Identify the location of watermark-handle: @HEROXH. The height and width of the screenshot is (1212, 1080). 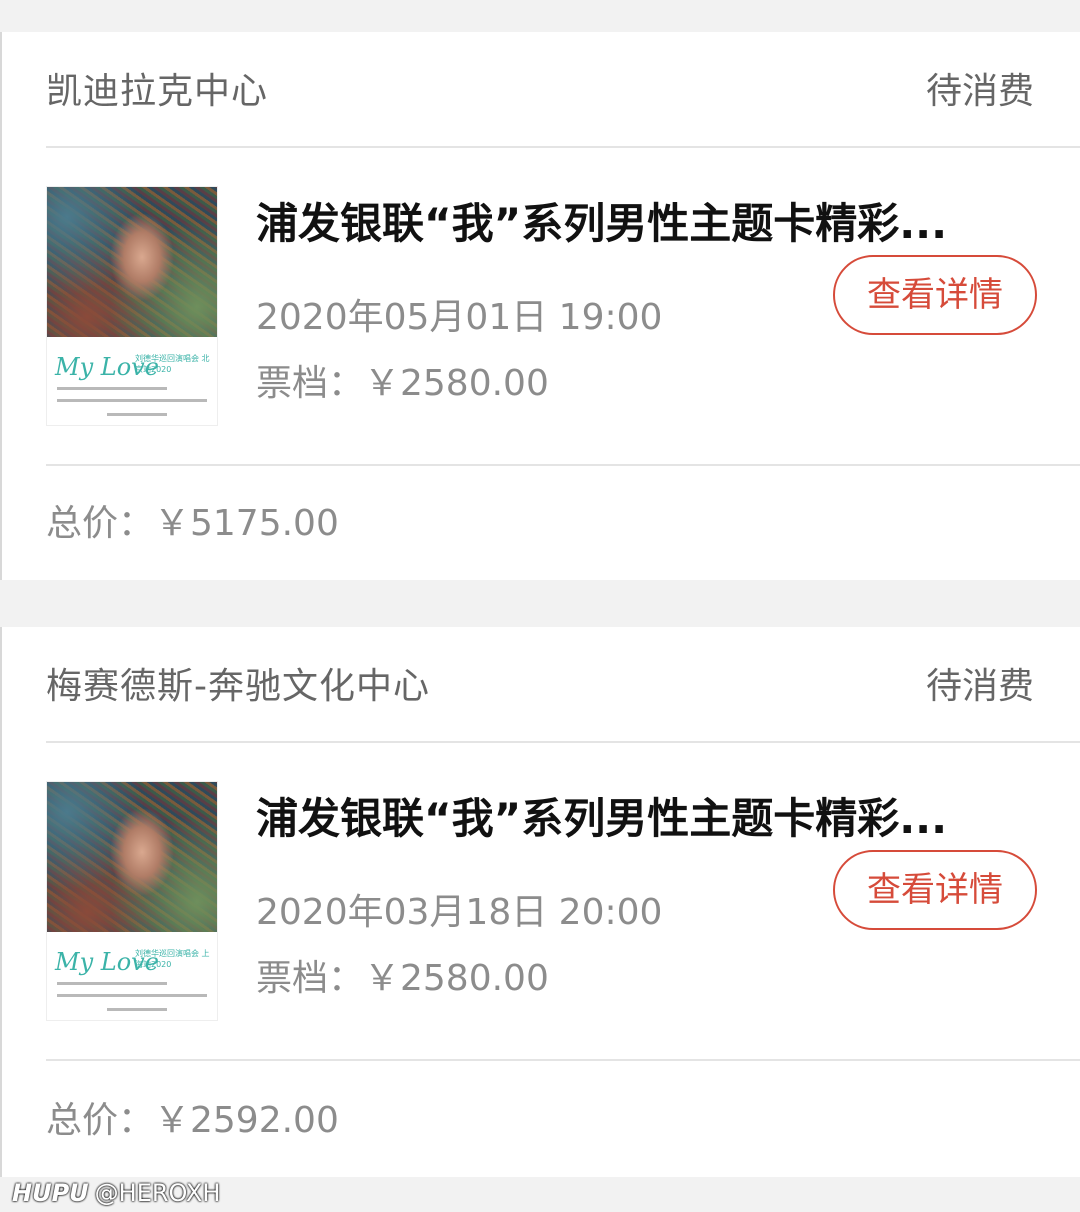
(157, 1193).